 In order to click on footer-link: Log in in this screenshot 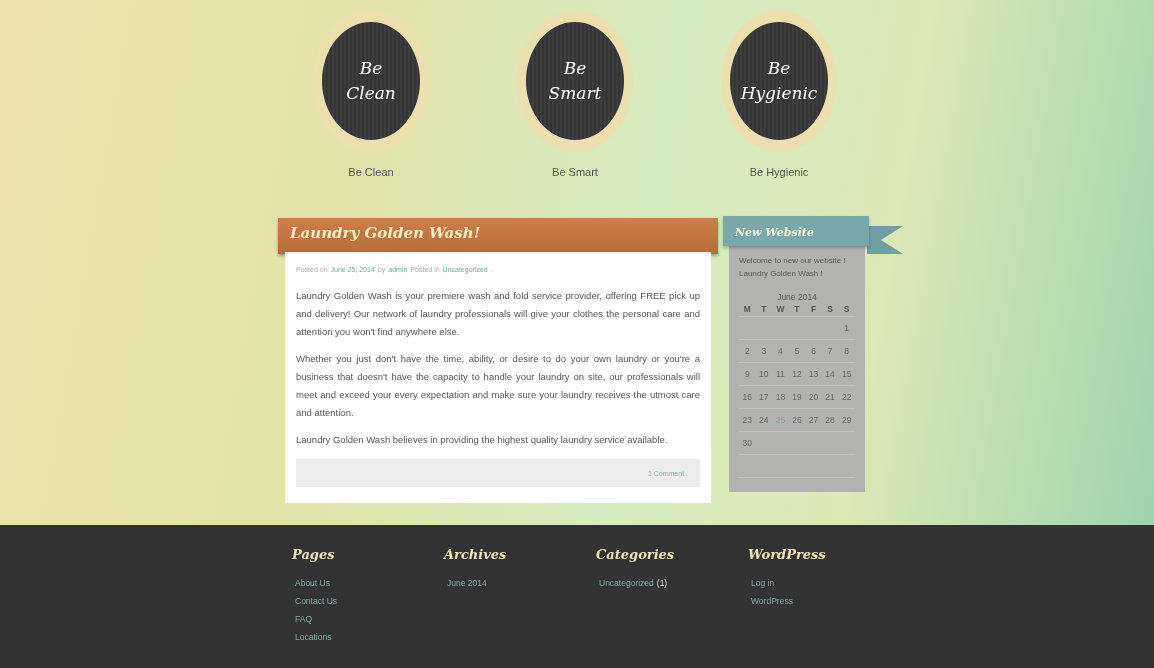, I will do `click(763, 587)`.